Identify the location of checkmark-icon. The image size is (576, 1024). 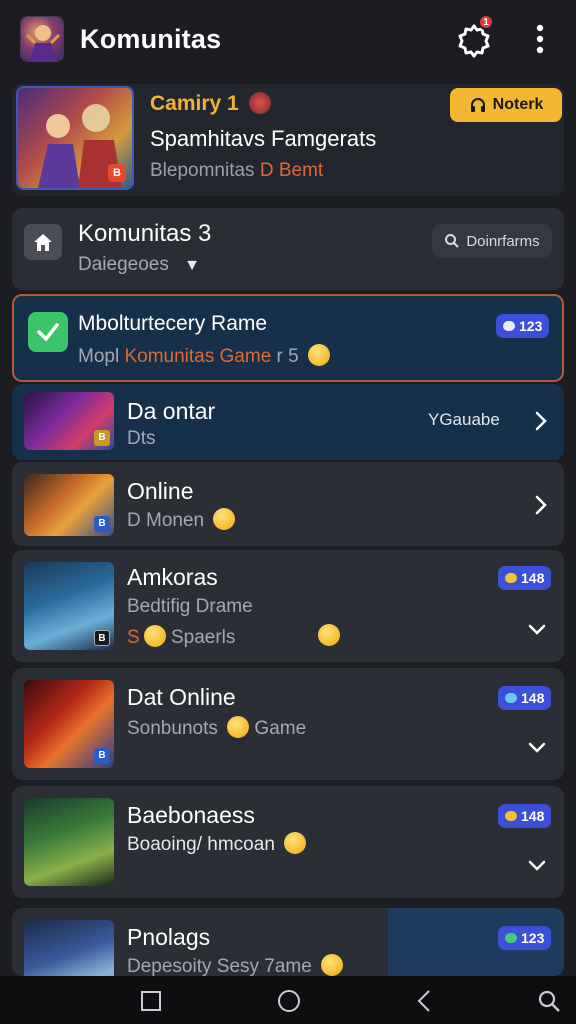
(48, 332).